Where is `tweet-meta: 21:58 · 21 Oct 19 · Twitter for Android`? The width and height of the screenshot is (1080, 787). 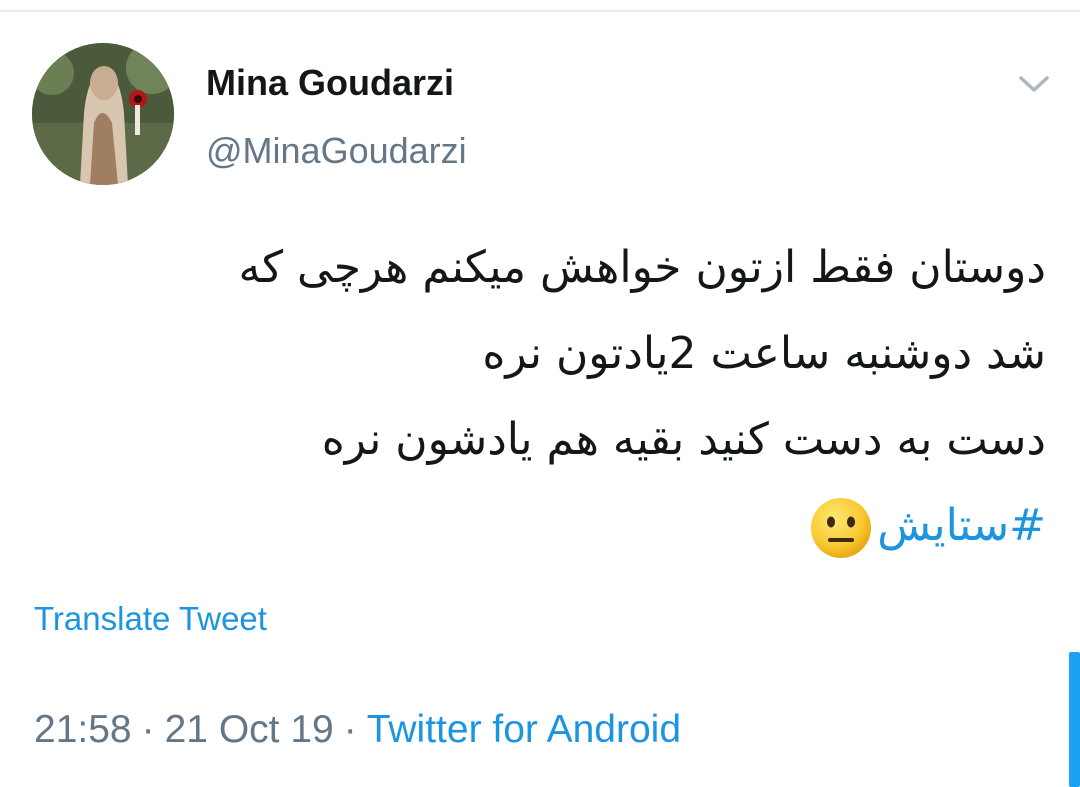
tweet-meta: 21:58 · 21 Oct 19 · Twitter for Android is located at coordinates (357, 730).